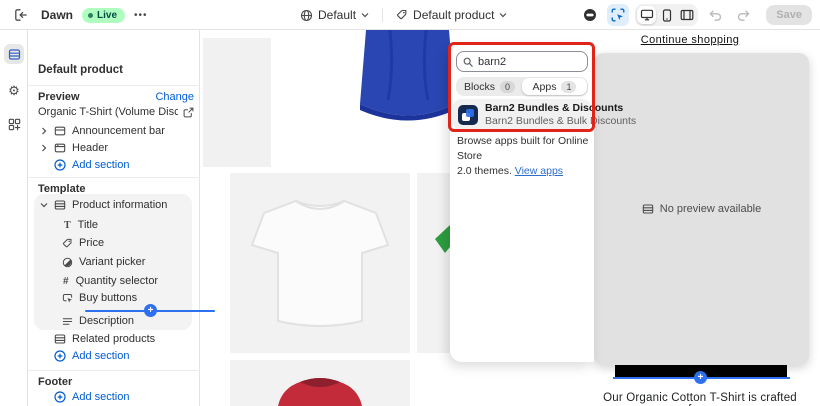 The width and height of the screenshot is (820, 406). Describe the element at coordinates (618, 15) in the screenshot. I see `section-select-tool-icon` at that location.